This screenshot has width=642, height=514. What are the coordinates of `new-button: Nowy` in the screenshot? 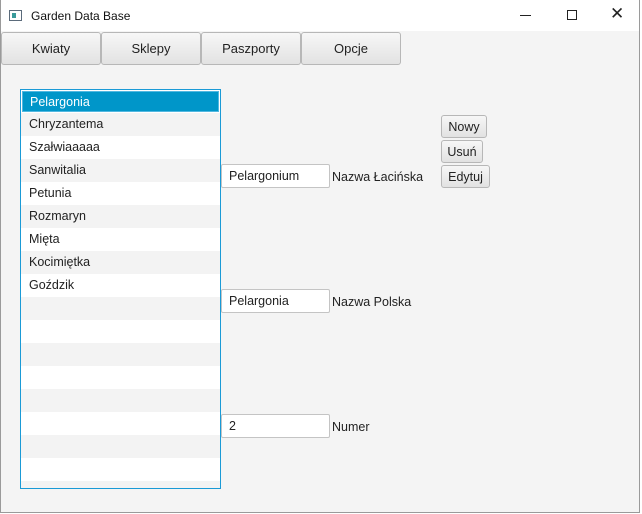 It's located at (464, 126).